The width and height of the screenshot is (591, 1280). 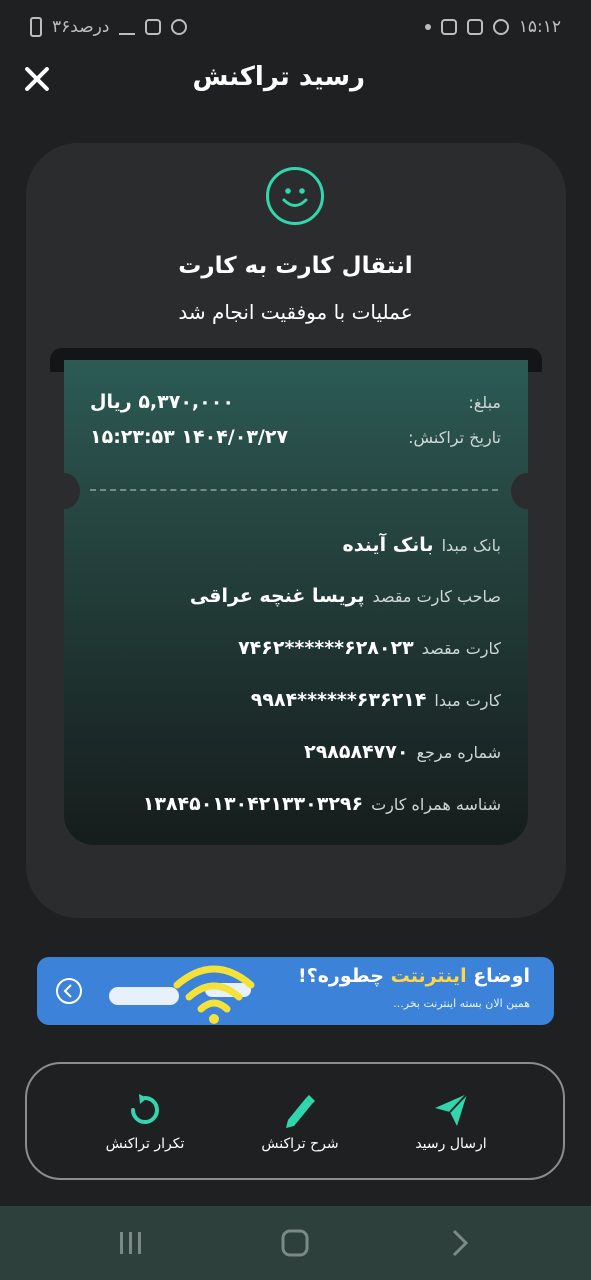 What do you see at coordinates (436, 596) in the screenshot?
I see `dest-owner-label: صاحب کارت مقصد` at bounding box center [436, 596].